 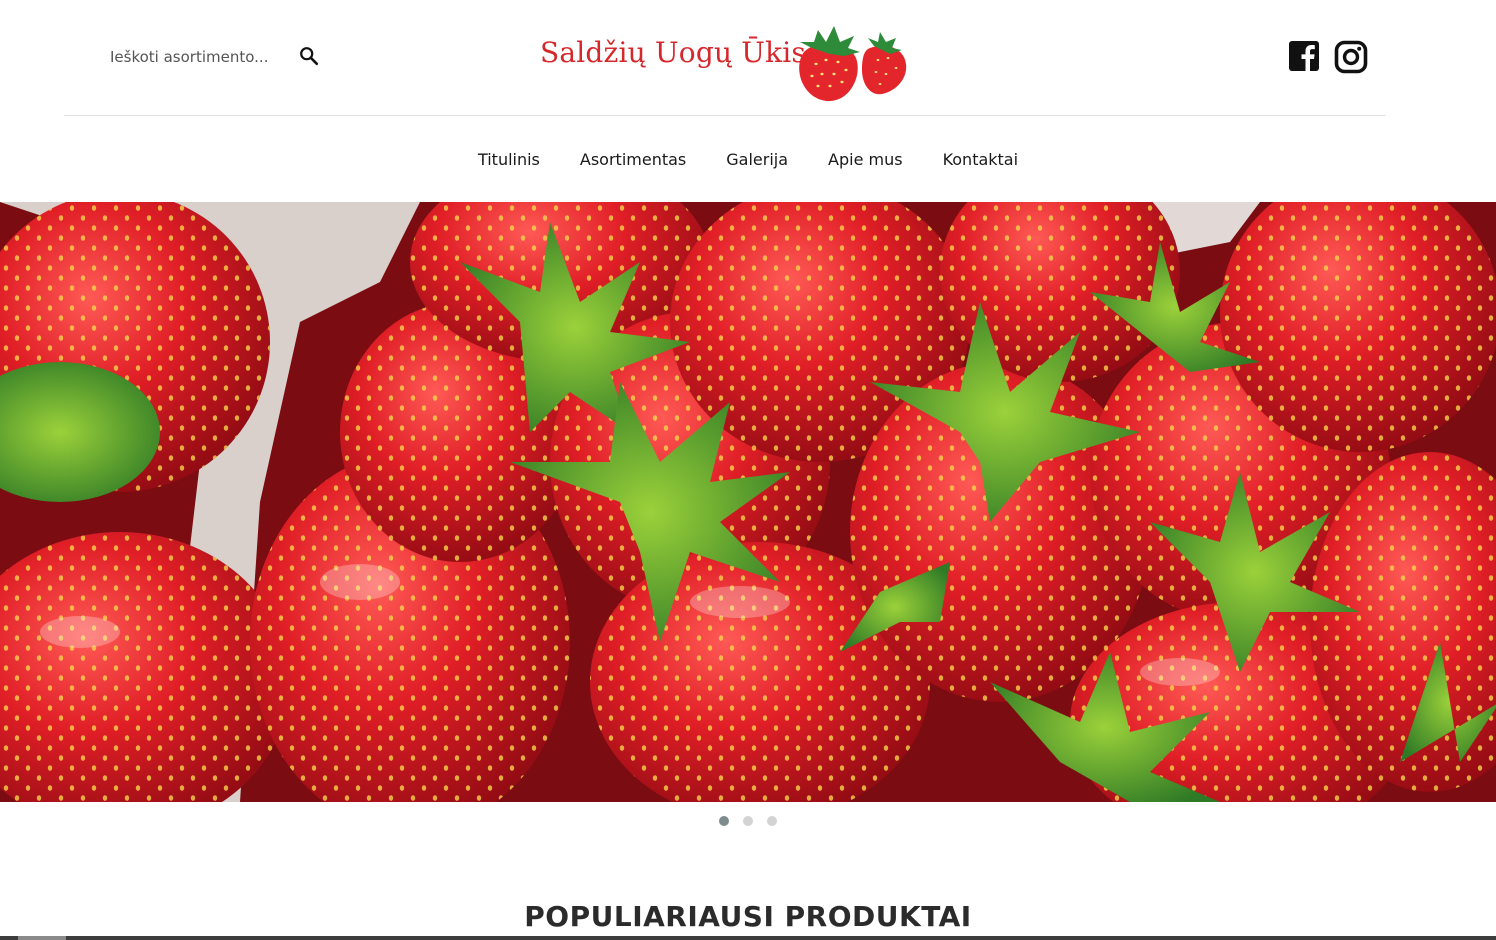 What do you see at coordinates (1330, 58) in the screenshot?
I see `social-links` at bounding box center [1330, 58].